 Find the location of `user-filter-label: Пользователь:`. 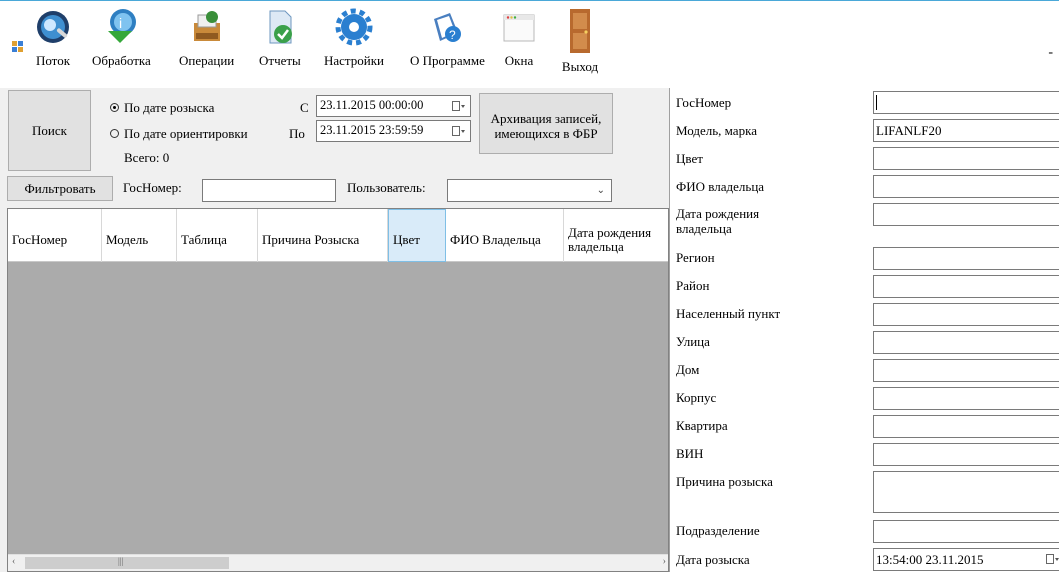

user-filter-label: Пользователь: is located at coordinates (386, 187).